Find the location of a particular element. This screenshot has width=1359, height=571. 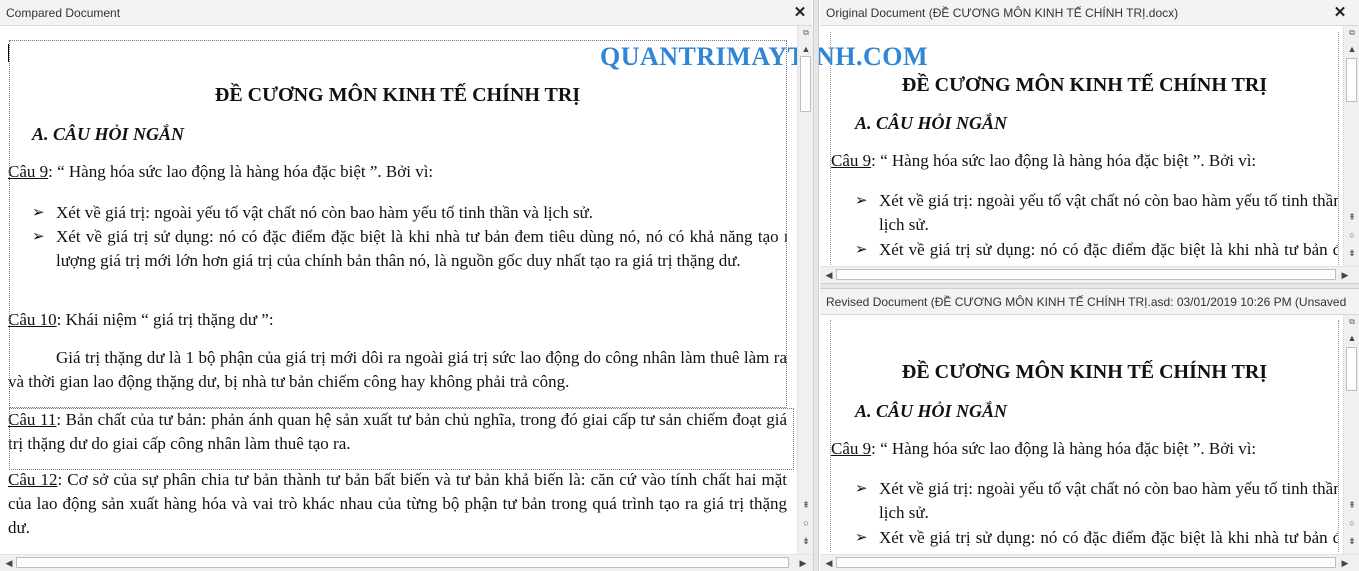

original-horizontal-scrollbar: ◀ ▶ is located at coordinates (1089, 274).